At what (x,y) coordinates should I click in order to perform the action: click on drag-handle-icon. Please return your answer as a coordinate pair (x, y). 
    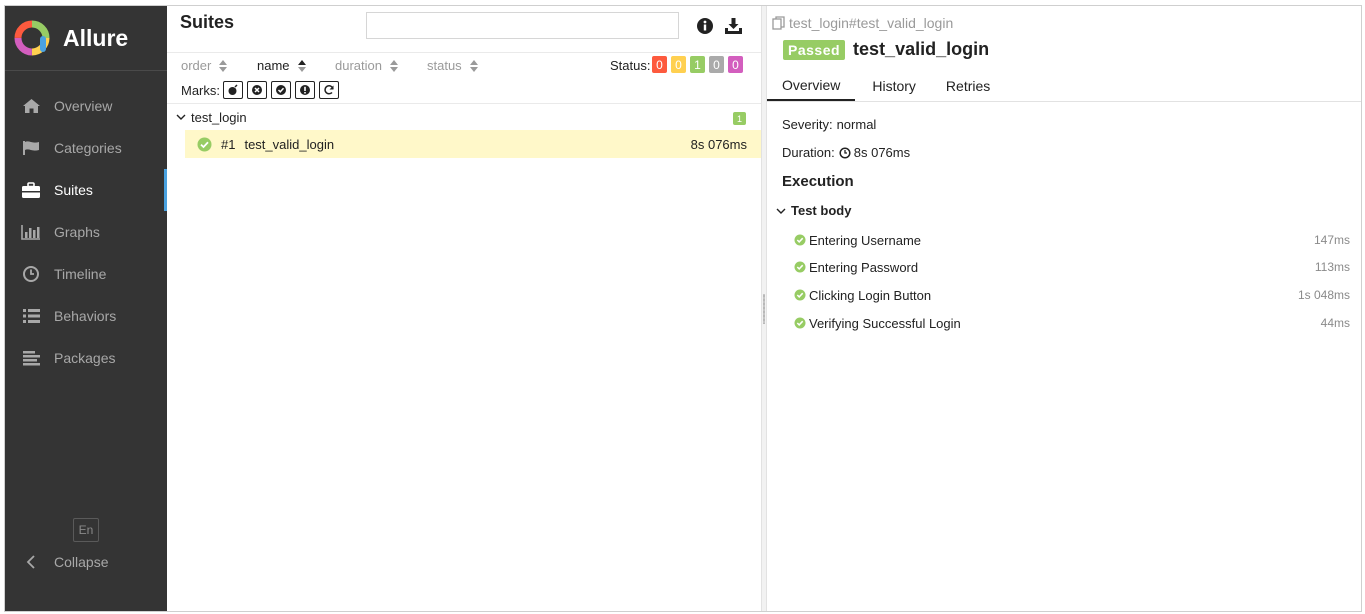
    Looking at the image, I should click on (764, 309).